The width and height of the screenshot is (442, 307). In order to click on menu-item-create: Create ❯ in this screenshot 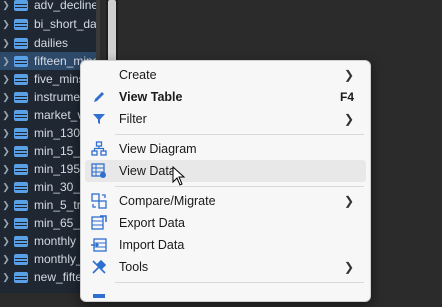, I will do `click(225, 75)`.